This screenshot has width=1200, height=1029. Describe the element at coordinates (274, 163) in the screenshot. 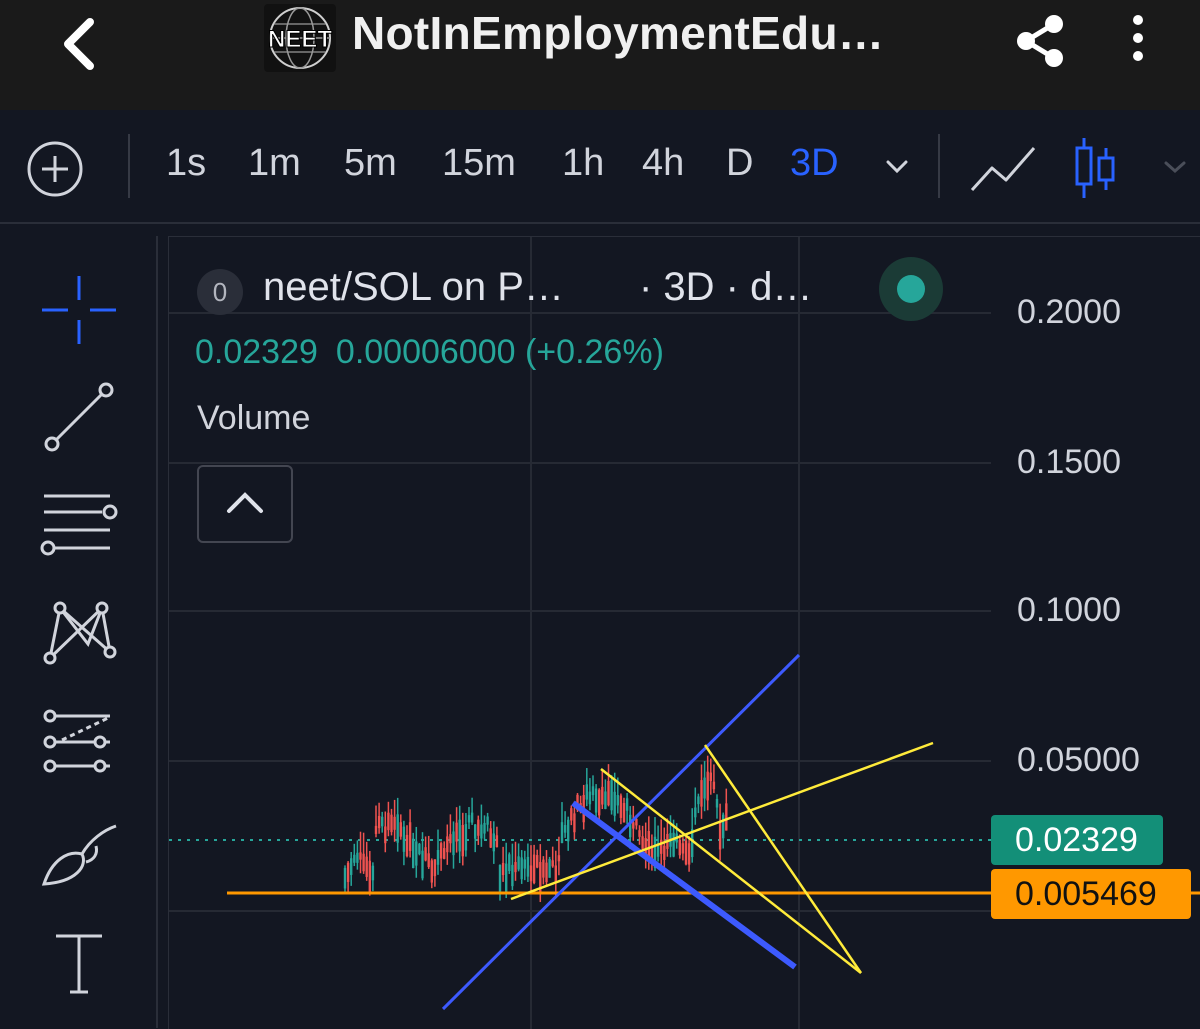

I see `interval-1m: 1m` at that location.